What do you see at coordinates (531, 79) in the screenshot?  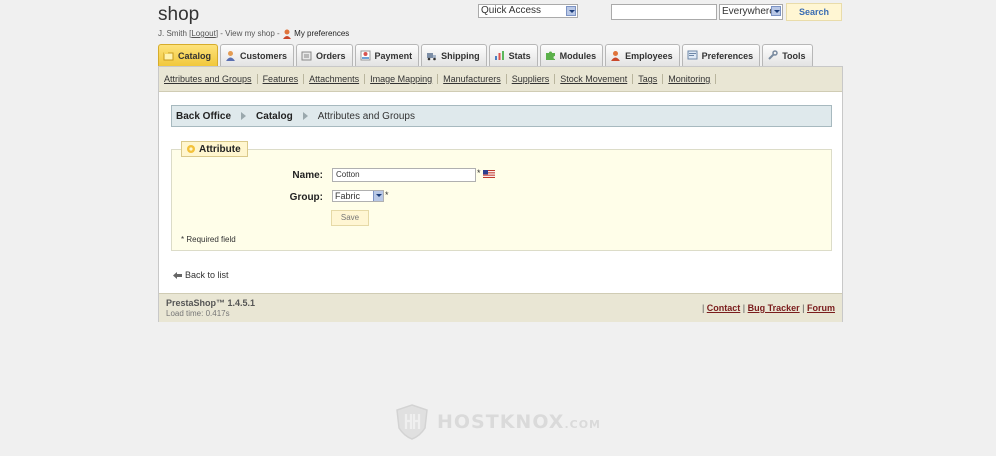 I see `subnav-suppliers: Suppliers` at bounding box center [531, 79].